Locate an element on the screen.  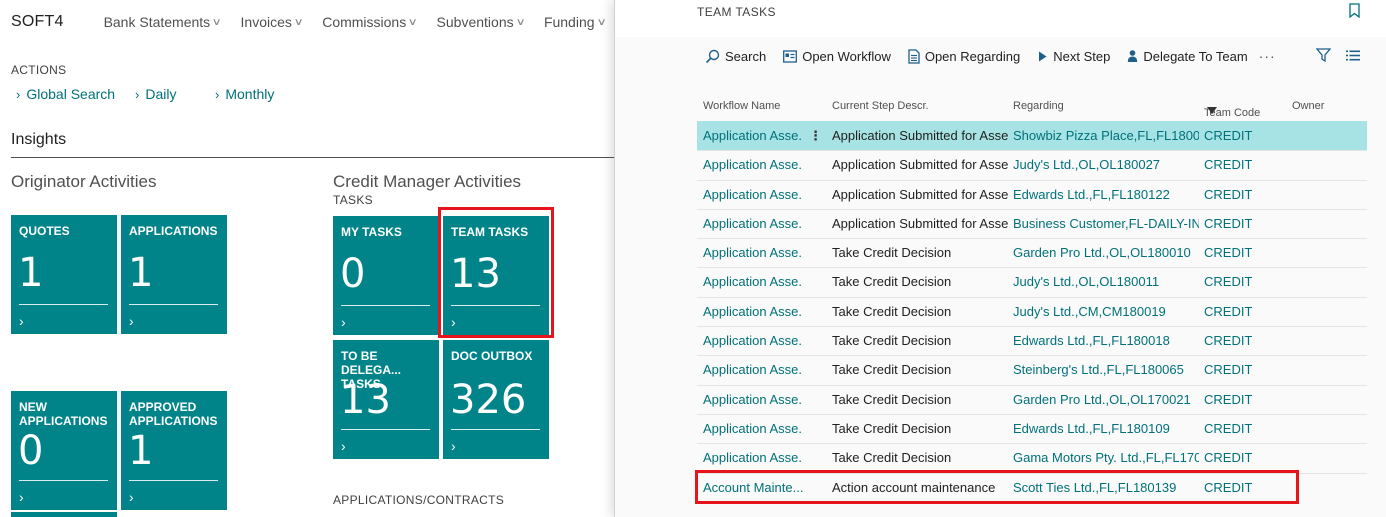
credit-manager-activities-title: Credit Manager Activities is located at coordinates (427, 181).